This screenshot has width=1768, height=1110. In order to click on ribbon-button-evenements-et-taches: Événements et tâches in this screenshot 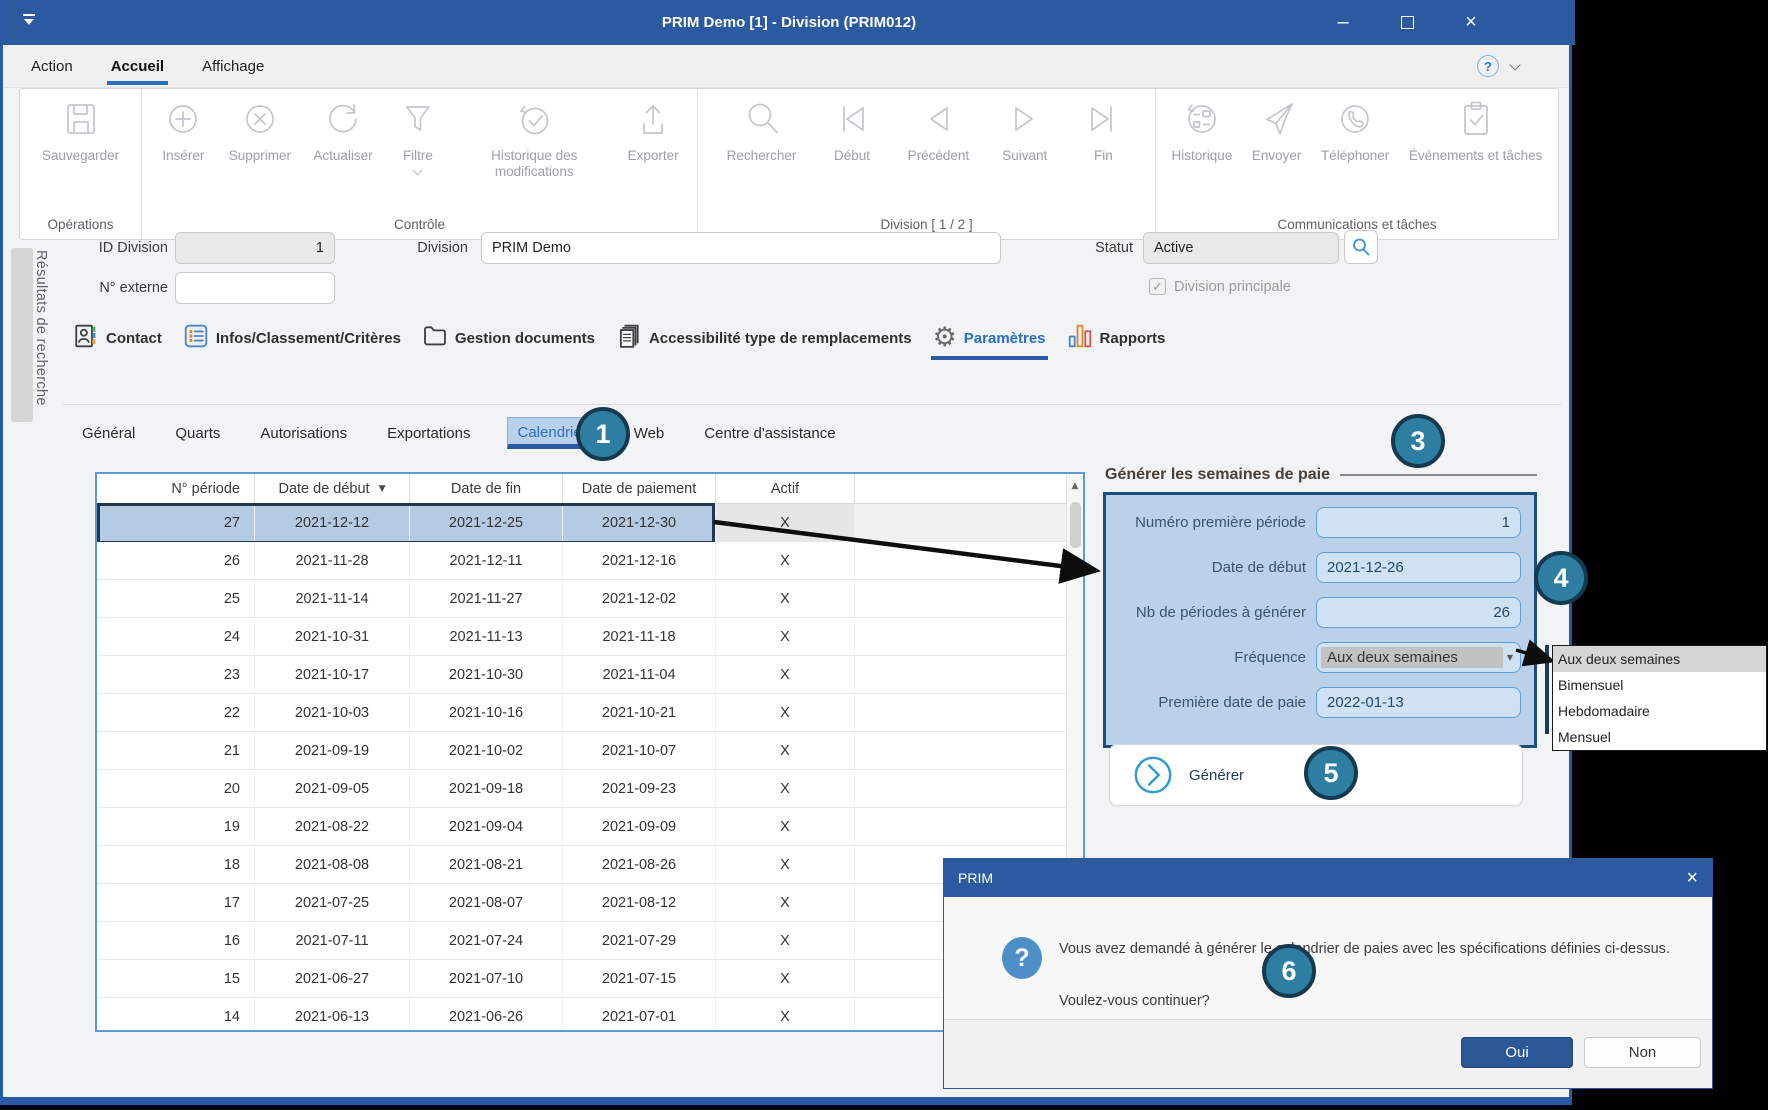, I will do `click(1476, 130)`.